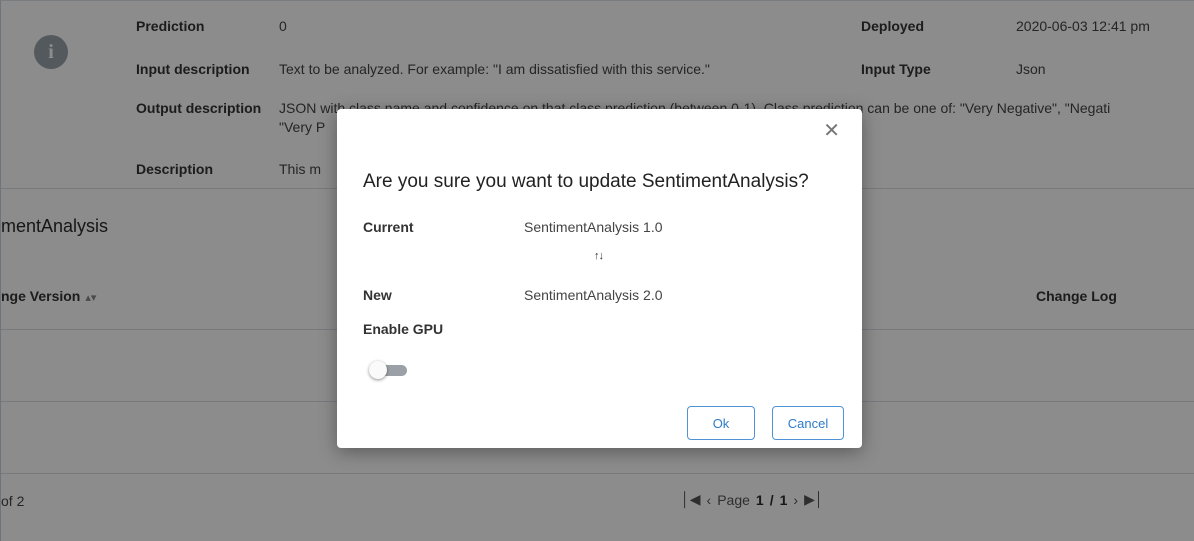 The height and width of the screenshot is (541, 1194). I want to click on ok-button: Ok, so click(721, 423).